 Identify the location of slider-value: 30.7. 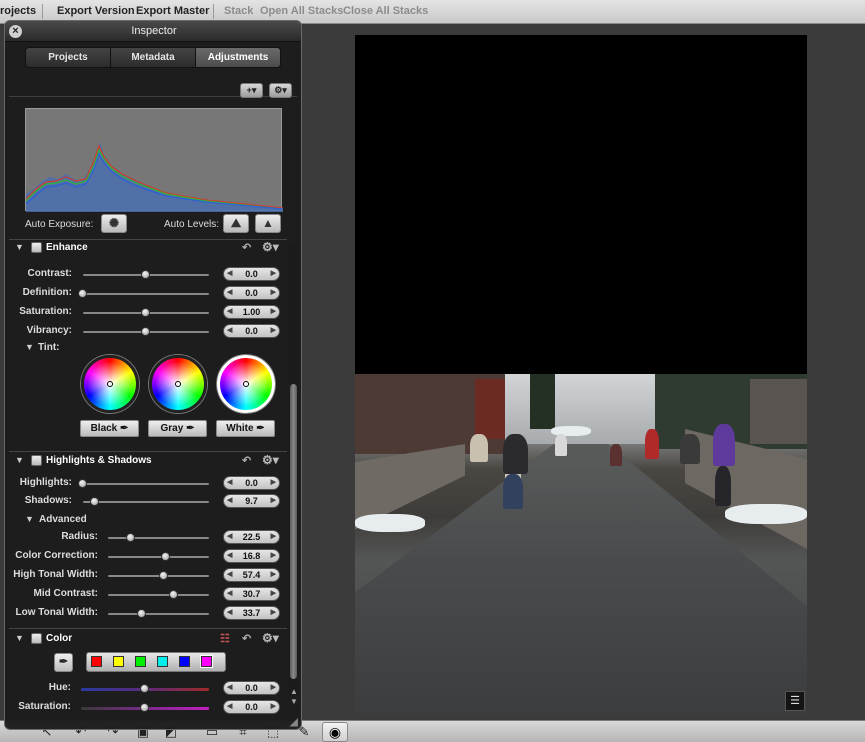
(252, 594).